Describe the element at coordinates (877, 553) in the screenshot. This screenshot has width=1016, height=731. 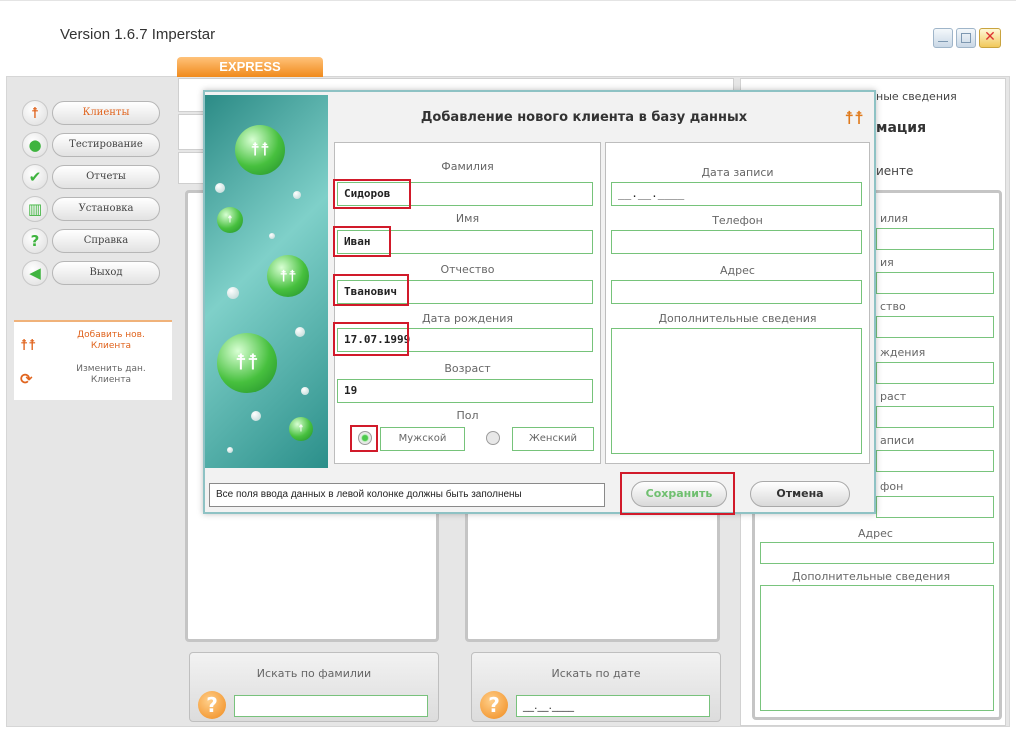
I see `address-field` at that location.